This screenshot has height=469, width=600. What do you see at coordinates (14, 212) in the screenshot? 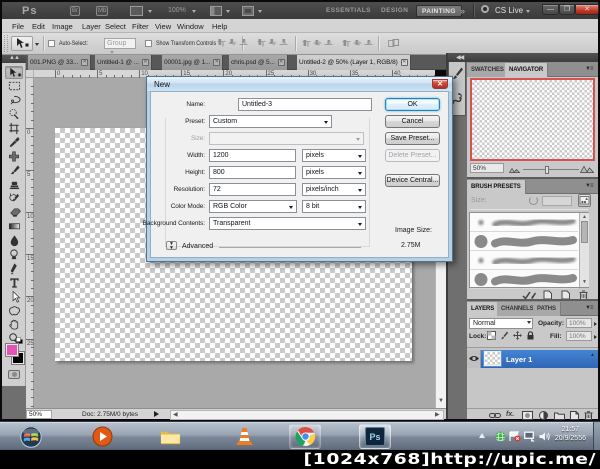
I see `tool-eraser` at bounding box center [14, 212].